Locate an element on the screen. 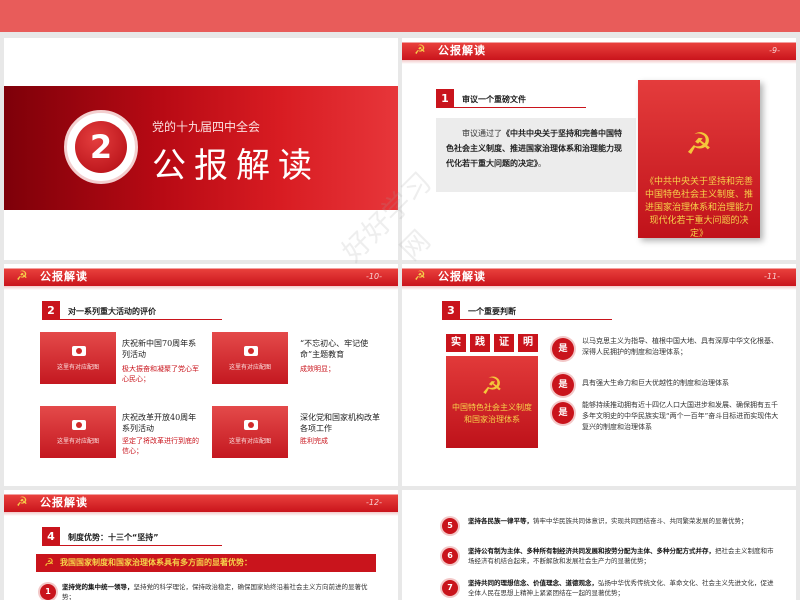 Image resolution: width=800 pixels, height=600 pixels. page-number: -11- is located at coordinates (772, 276).